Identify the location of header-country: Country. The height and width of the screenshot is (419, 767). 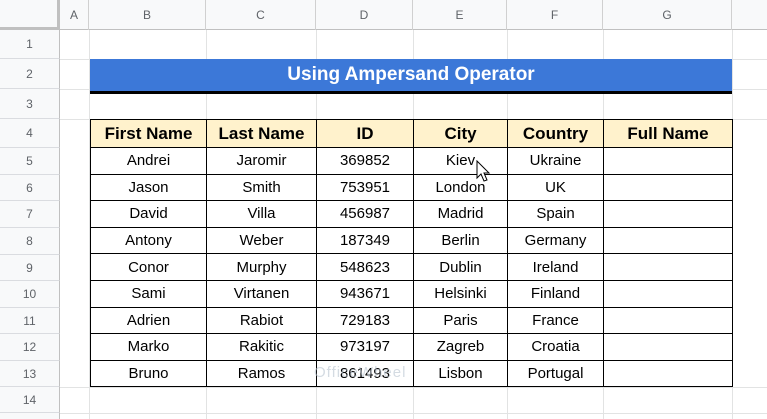
(555, 133).